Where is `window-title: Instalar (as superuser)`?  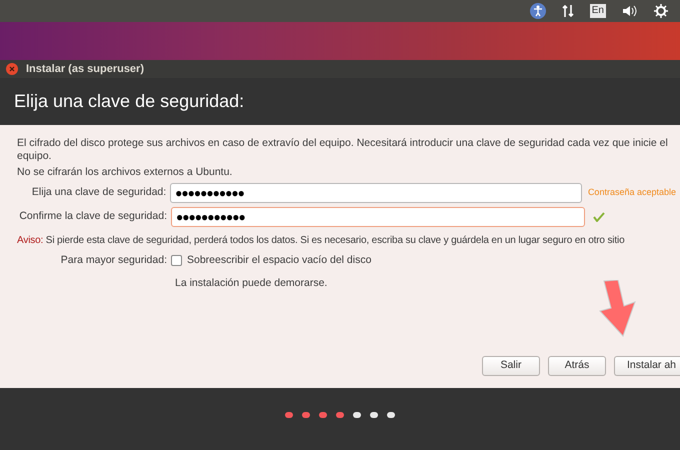 window-title: Instalar (as superuser) is located at coordinates (85, 69).